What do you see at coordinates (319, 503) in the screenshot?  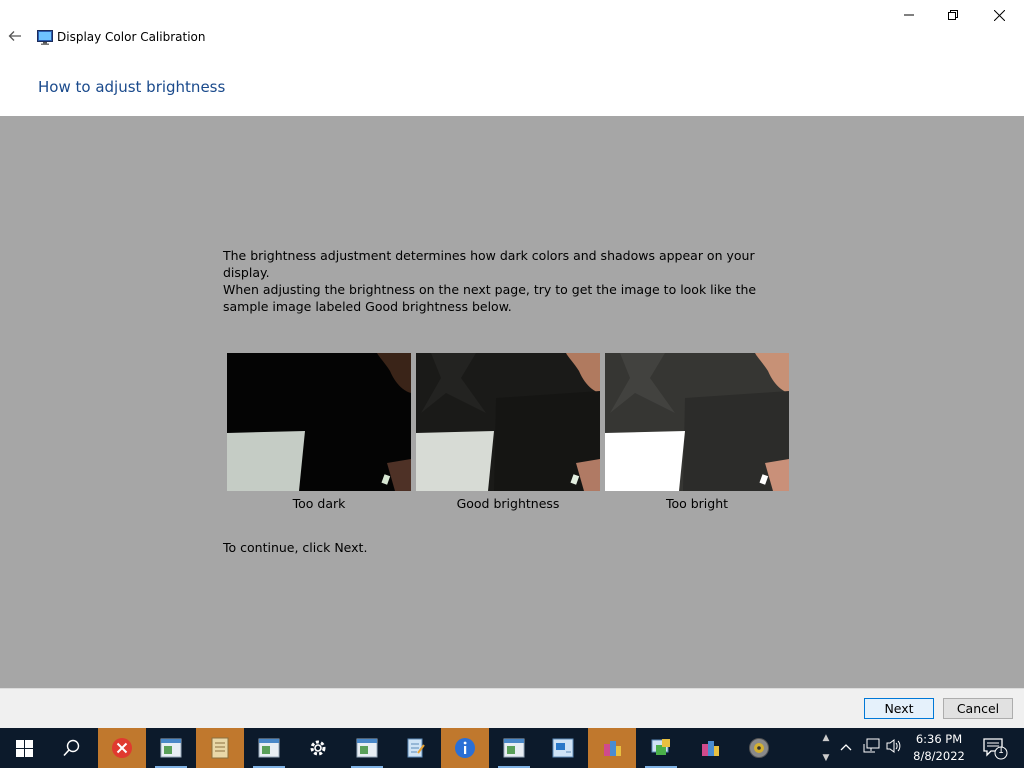 I see `sample-label-too-dark: Too dark` at bounding box center [319, 503].